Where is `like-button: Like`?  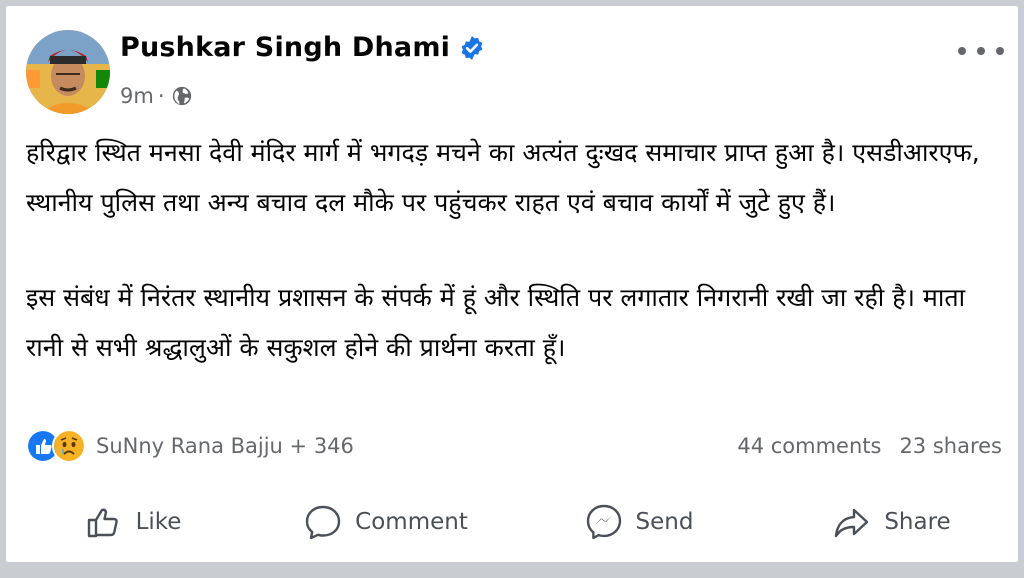 like-button: Like is located at coordinates (132, 522).